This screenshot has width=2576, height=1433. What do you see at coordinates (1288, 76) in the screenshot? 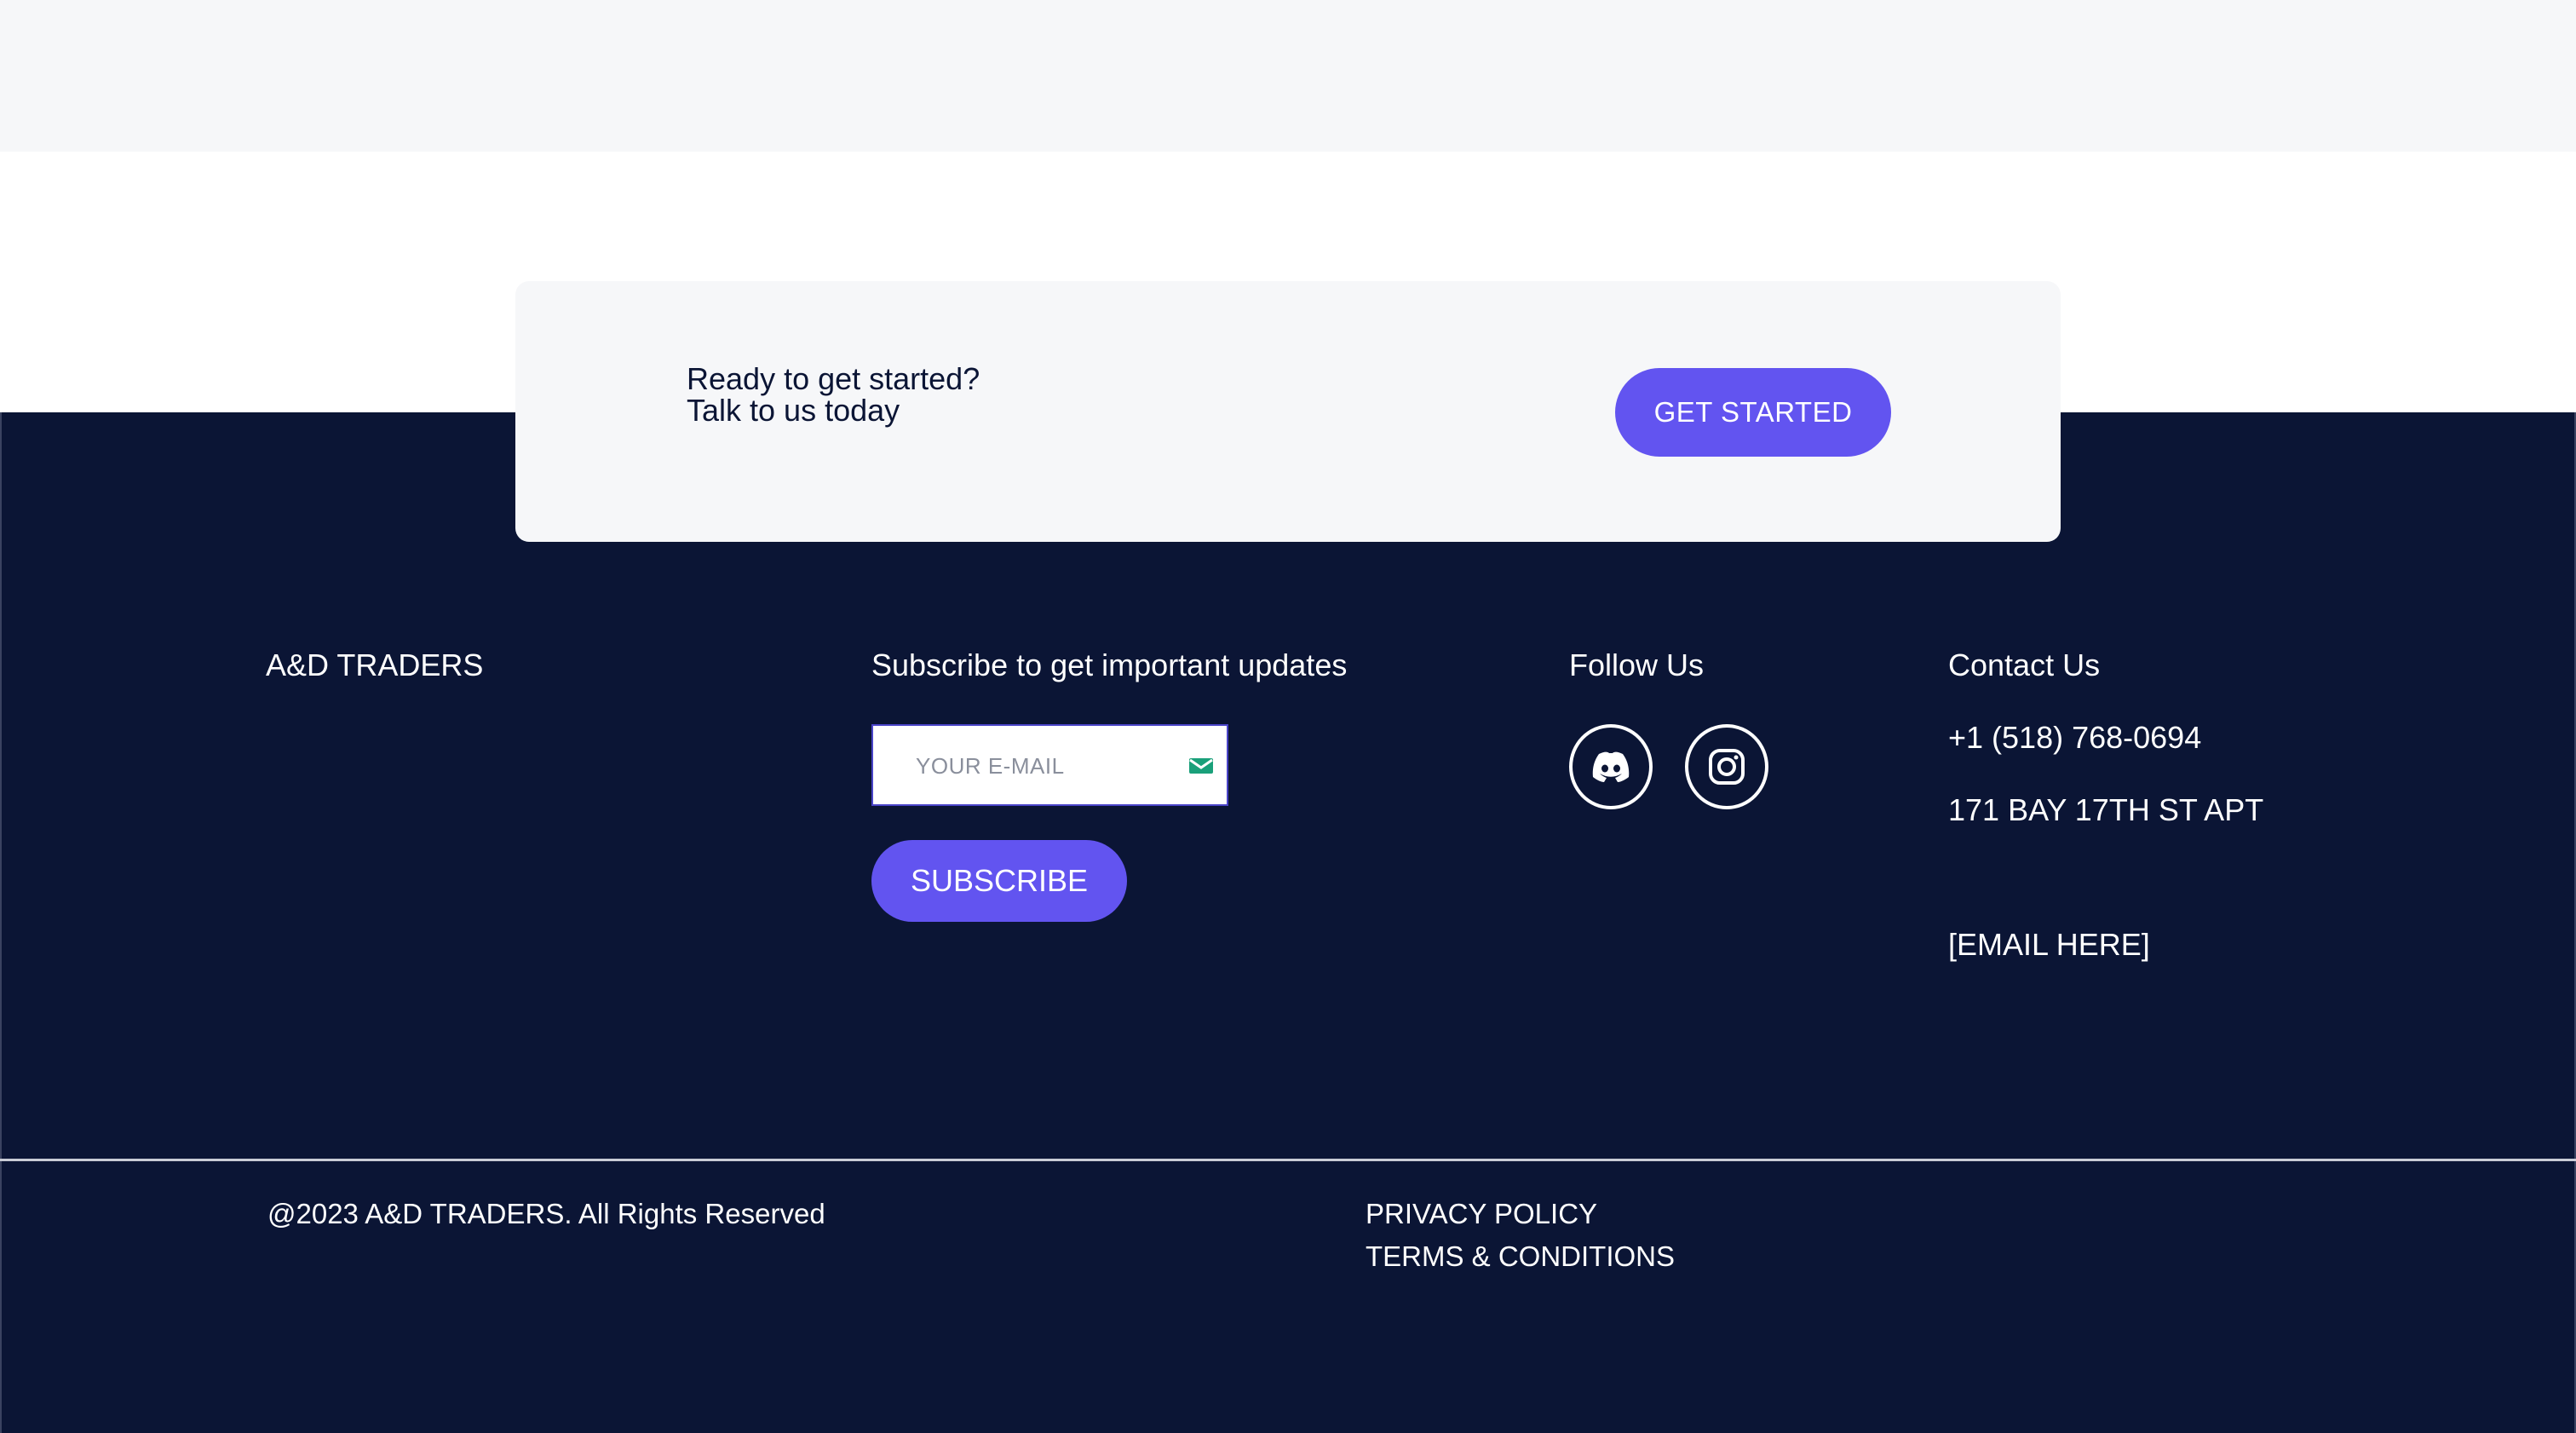
I see `top-band` at bounding box center [1288, 76].